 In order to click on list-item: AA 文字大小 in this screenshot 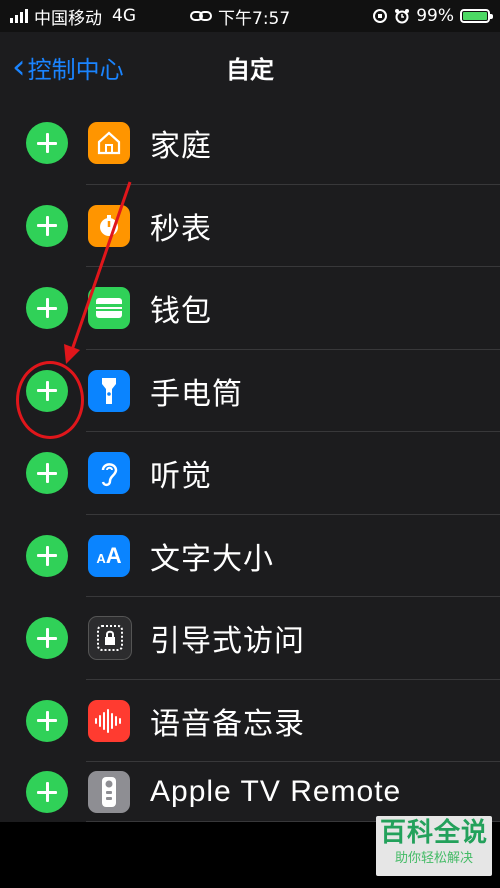, I will do `click(250, 555)`.